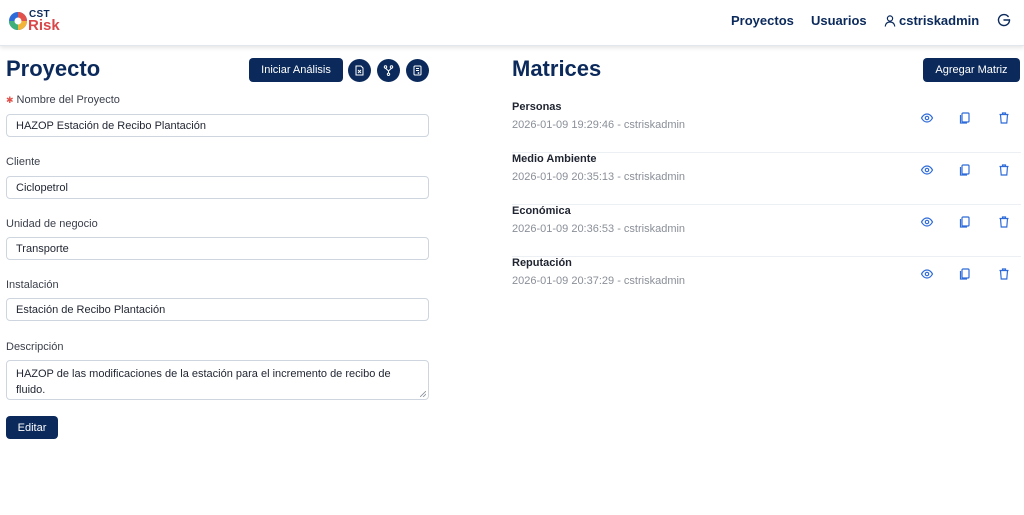  I want to click on matrices-title: Matrices, so click(557, 68).